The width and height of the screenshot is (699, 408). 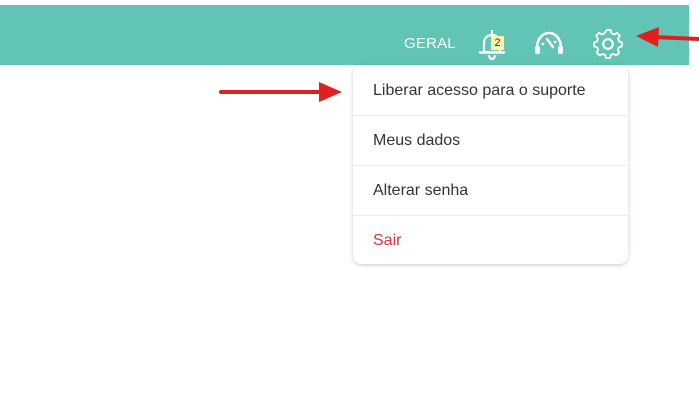 What do you see at coordinates (490, 240) in the screenshot?
I see `menu-item-sair: Sair` at bounding box center [490, 240].